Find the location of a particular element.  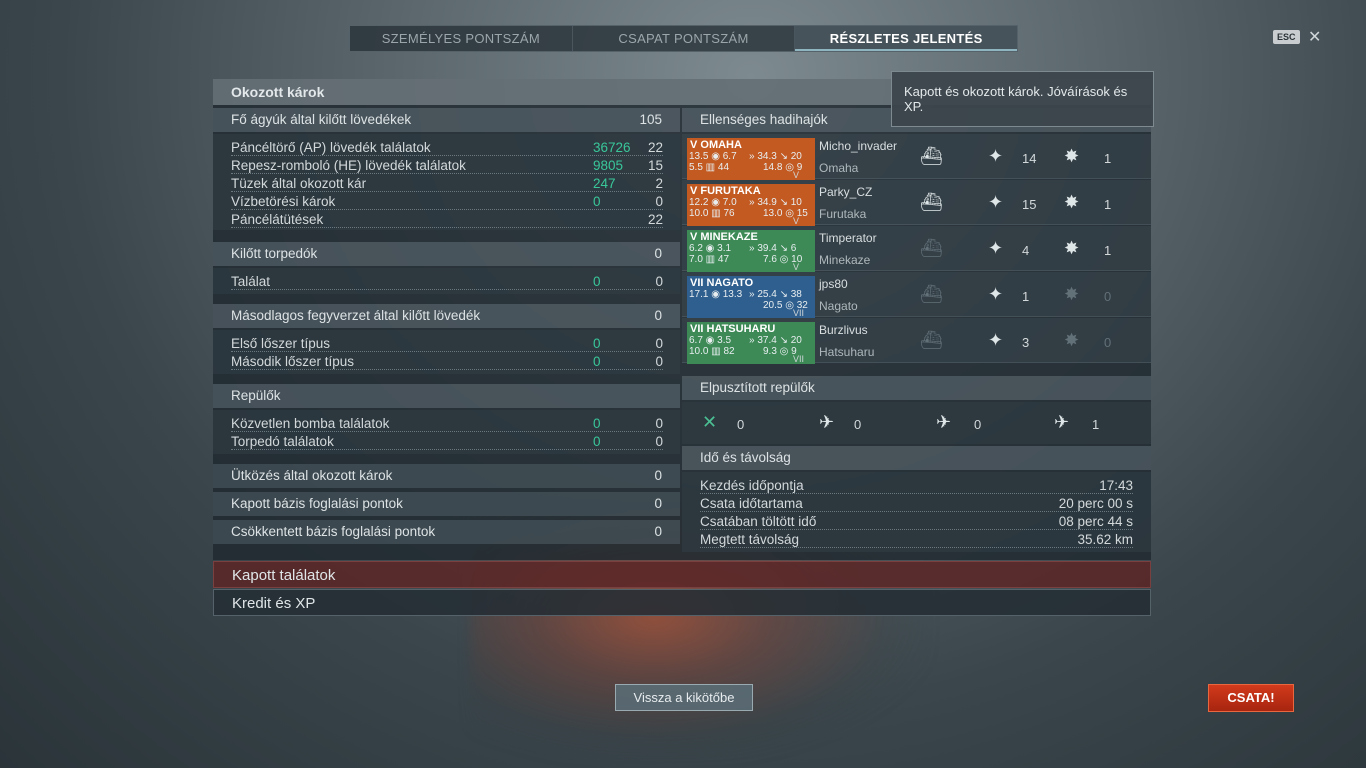

time-label: Kezdés időpontja is located at coordinates (916, 485).